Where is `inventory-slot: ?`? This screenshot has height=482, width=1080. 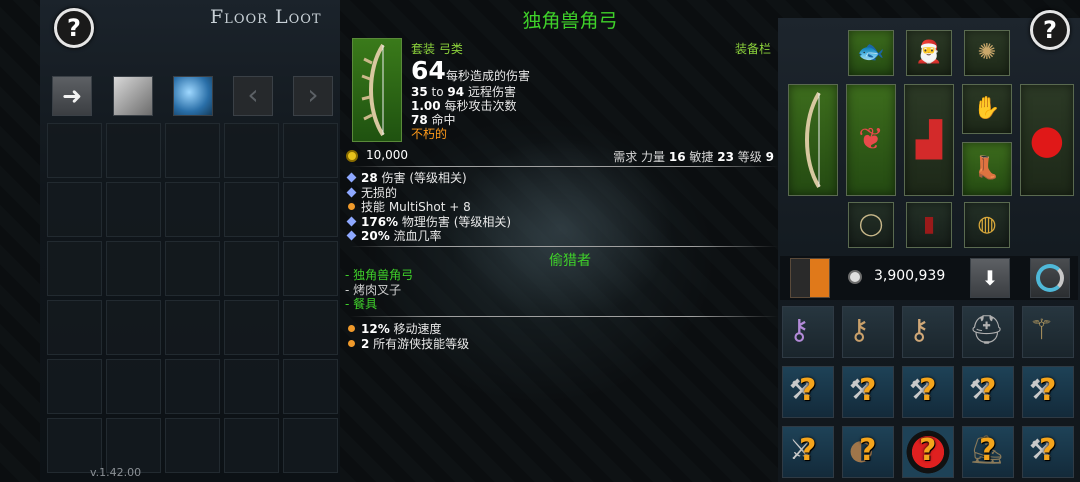
inventory-slot: ? is located at coordinates (928, 452).